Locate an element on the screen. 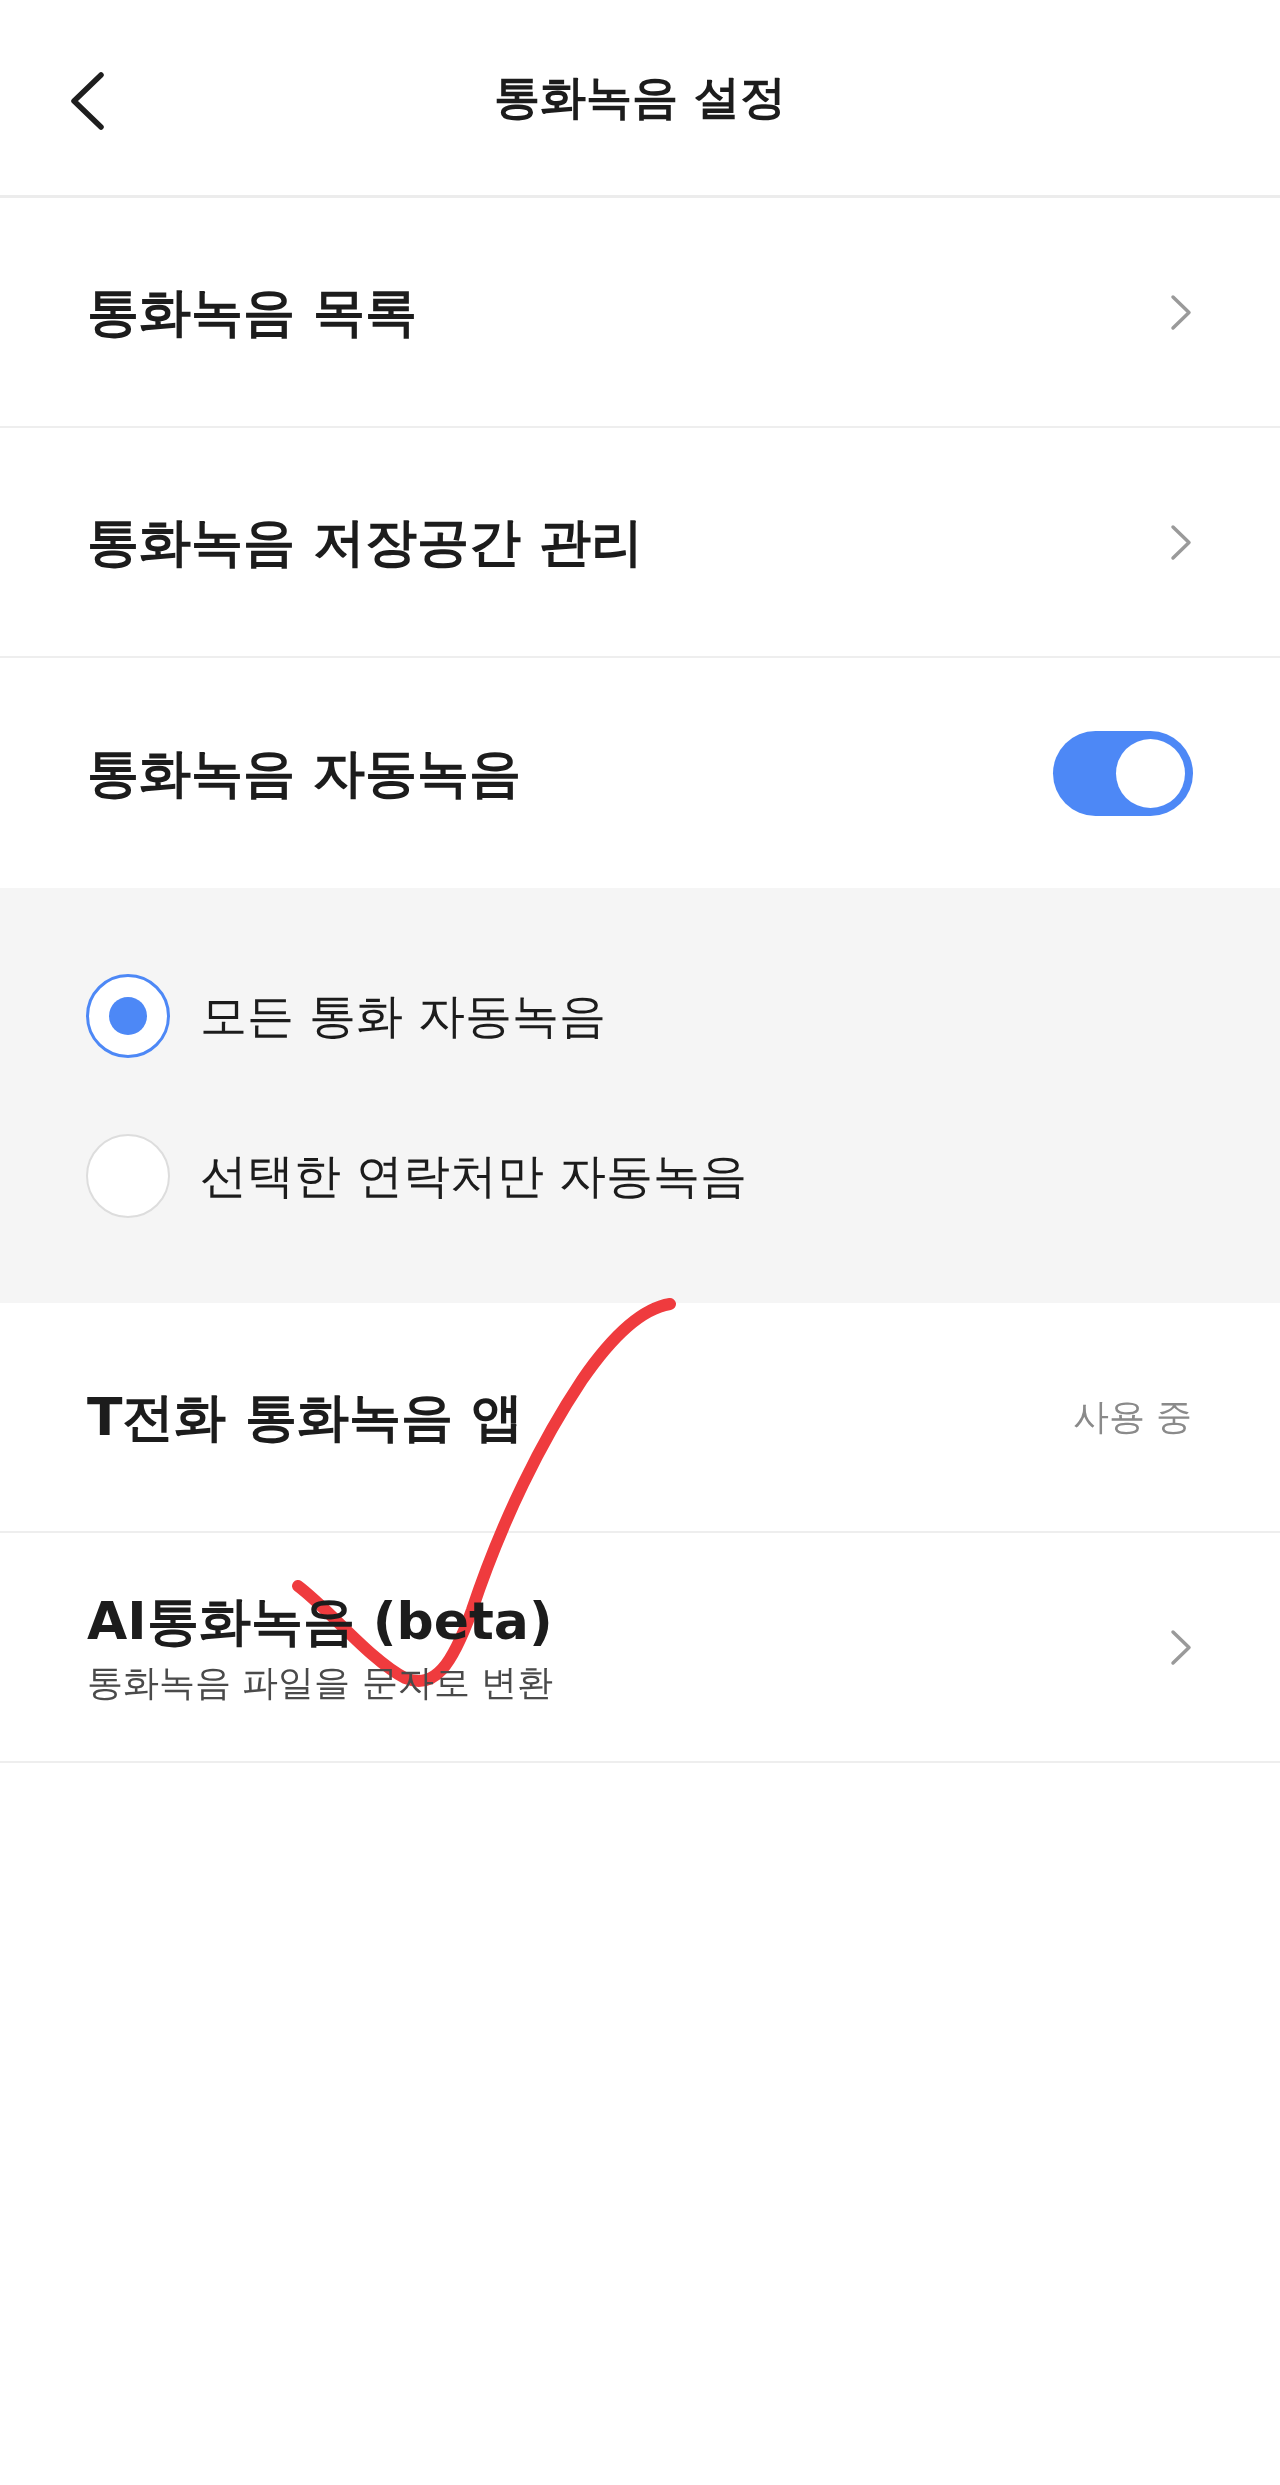 This screenshot has height=2485, width=1280. option-label: 모든 통화 자동녹음 is located at coordinates (403, 1016).